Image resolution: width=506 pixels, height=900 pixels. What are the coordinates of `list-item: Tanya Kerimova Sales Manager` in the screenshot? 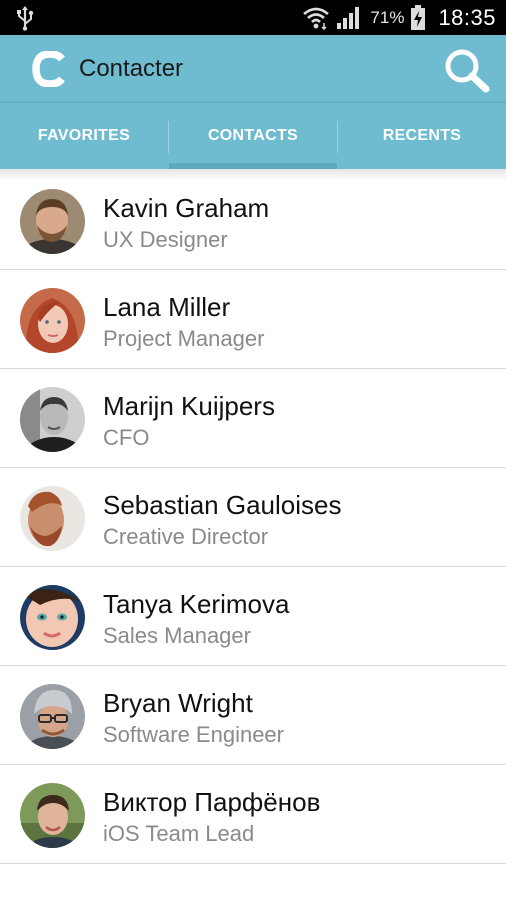 It's located at (253, 616).